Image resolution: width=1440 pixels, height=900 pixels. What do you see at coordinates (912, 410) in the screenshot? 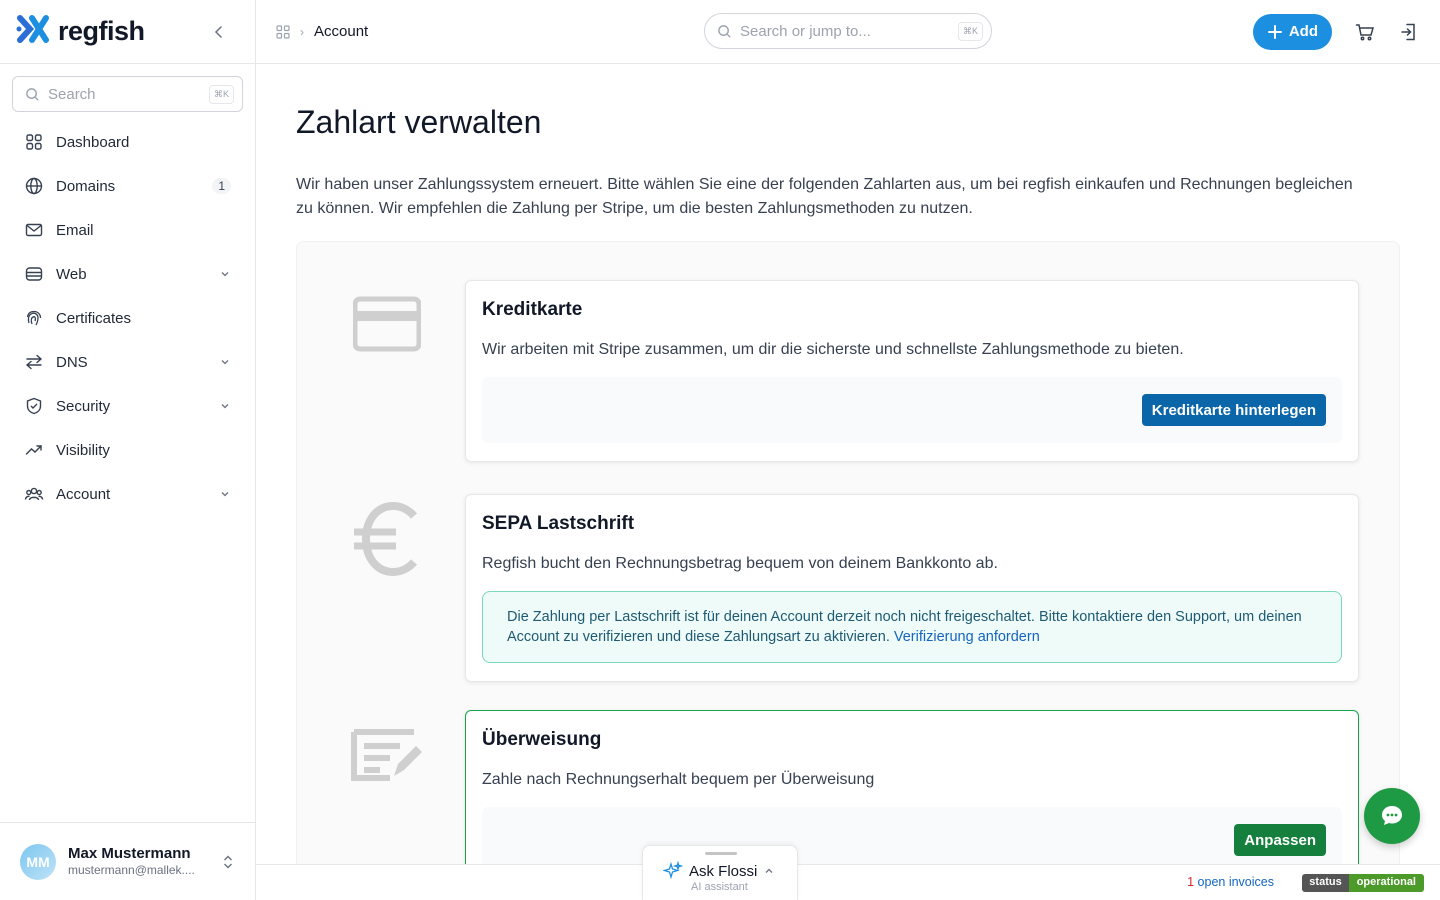
I see `card-footer: Kreditkarte hinterlegen` at bounding box center [912, 410].